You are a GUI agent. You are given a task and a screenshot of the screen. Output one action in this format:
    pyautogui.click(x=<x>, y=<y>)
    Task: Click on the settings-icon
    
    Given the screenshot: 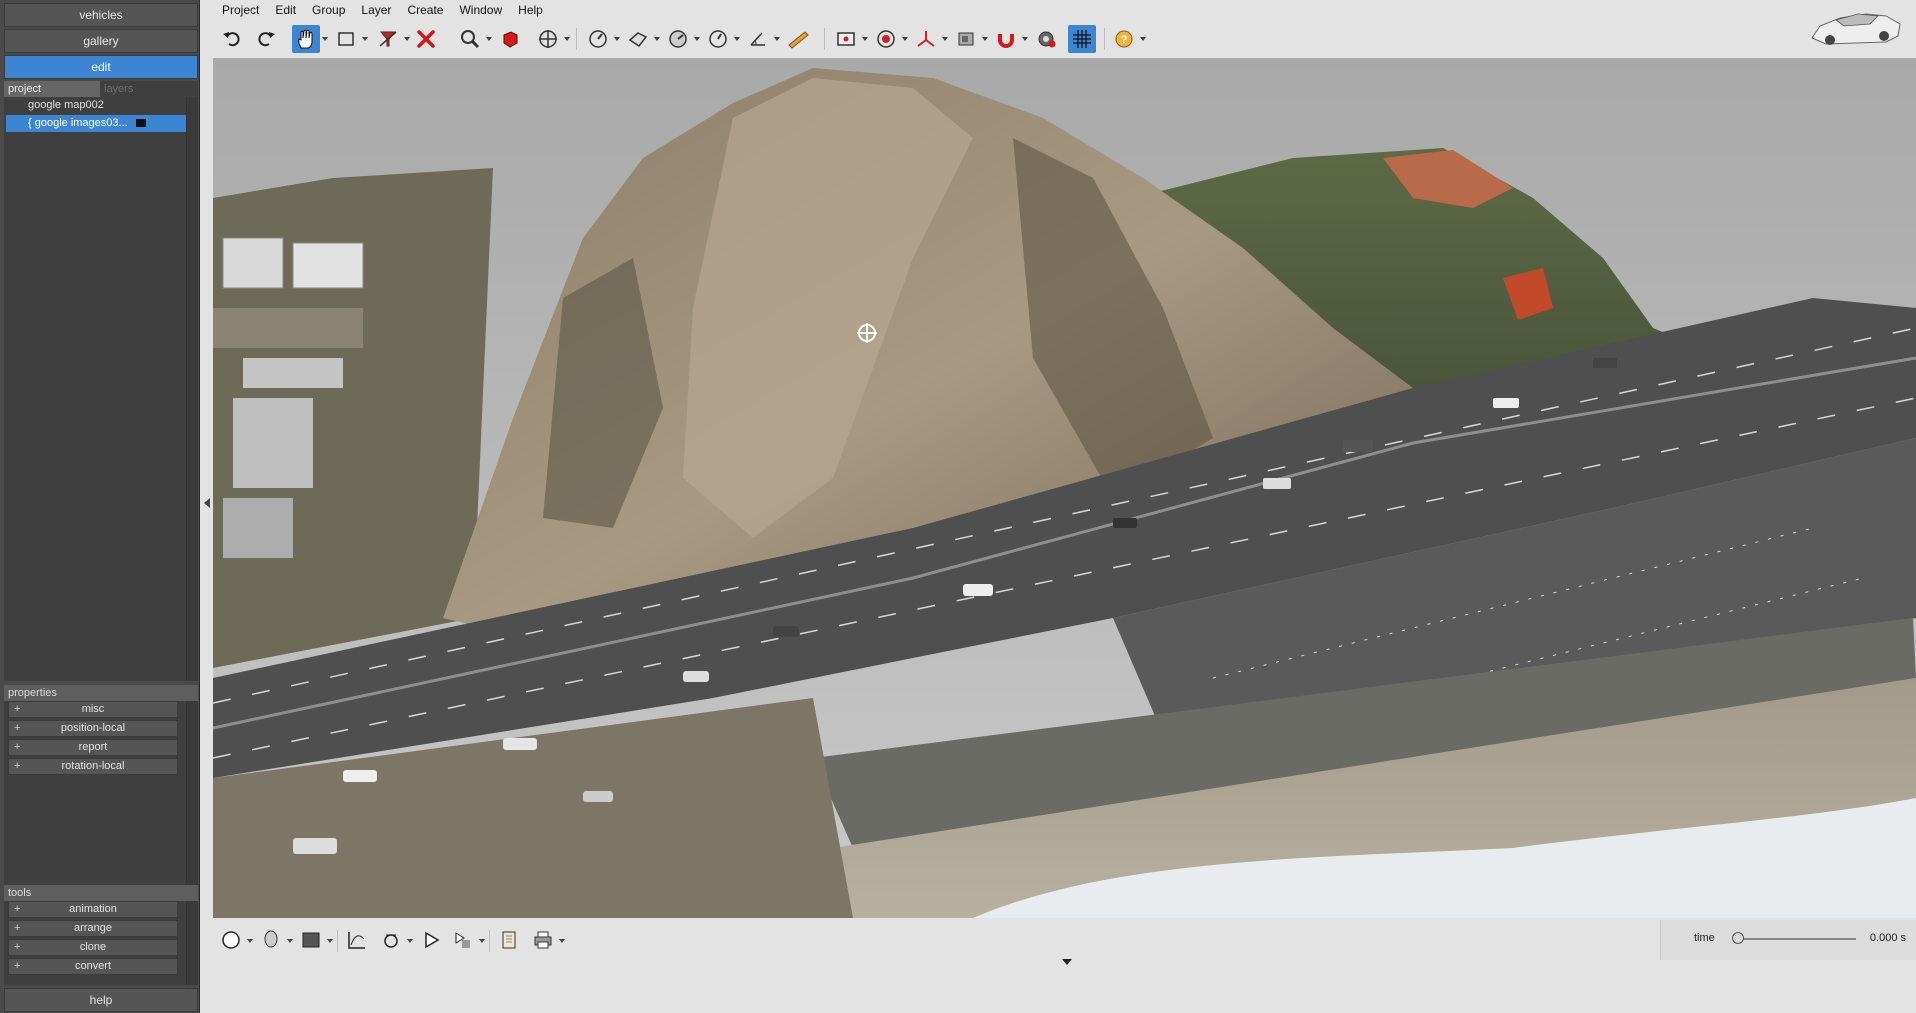 What is the action you would take?
    pyautogui.click(x=1046, y=39)
    